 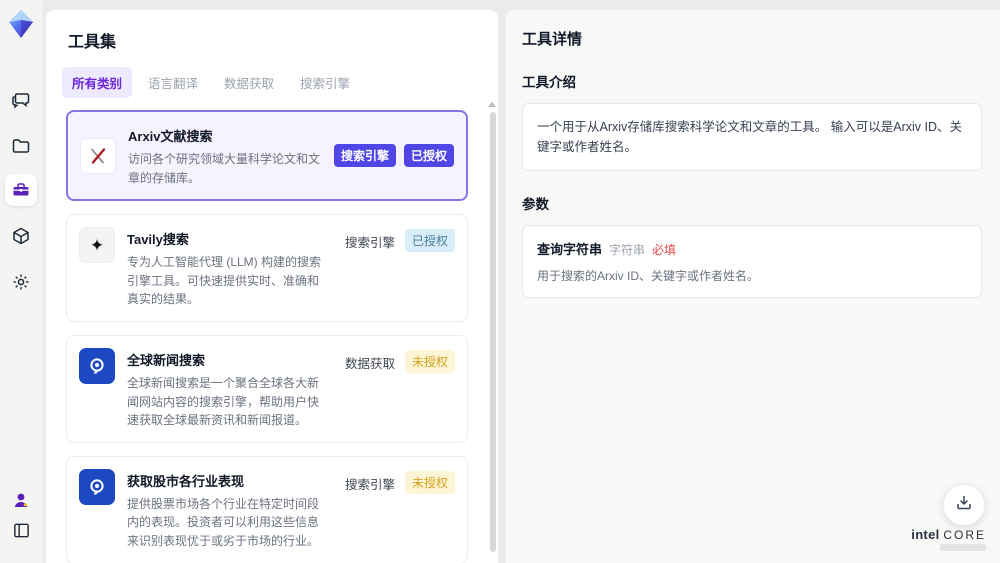 I want to click on tool-name: Tavily搜索, so click(x=158, y=240).